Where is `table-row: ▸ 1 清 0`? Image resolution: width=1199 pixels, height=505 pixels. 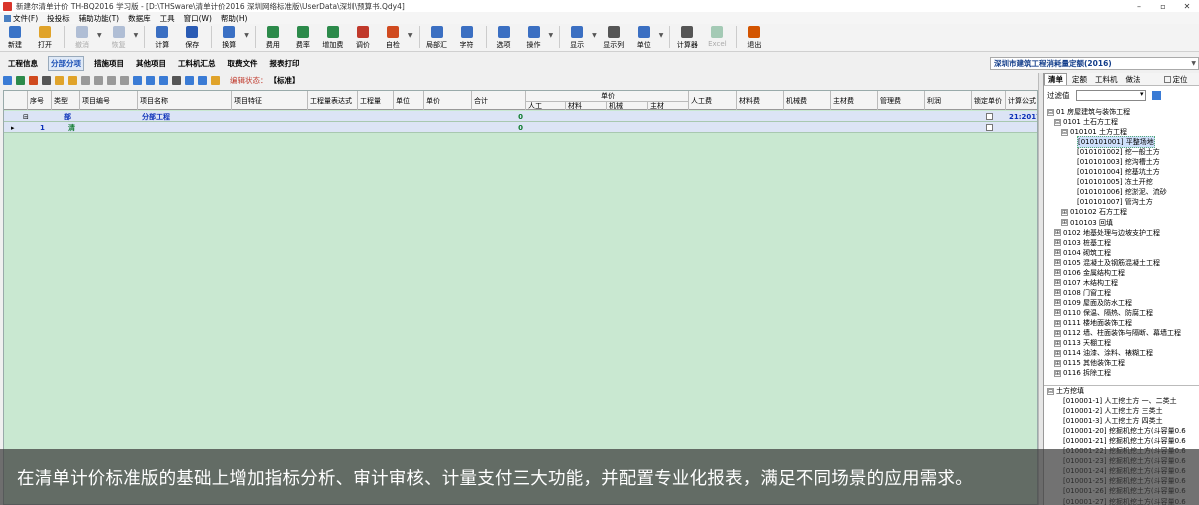
table-row: ▸ 1 清 0 is located at coordinates (520, 127).